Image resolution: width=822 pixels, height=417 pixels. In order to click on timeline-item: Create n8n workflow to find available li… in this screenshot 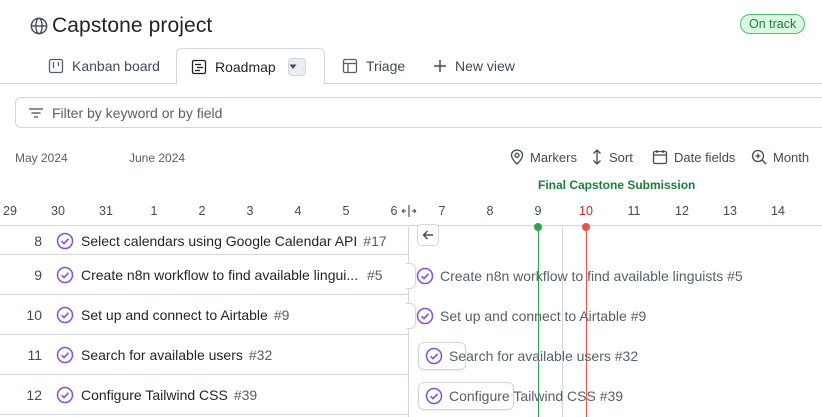, I will do `click(579, 276)`.